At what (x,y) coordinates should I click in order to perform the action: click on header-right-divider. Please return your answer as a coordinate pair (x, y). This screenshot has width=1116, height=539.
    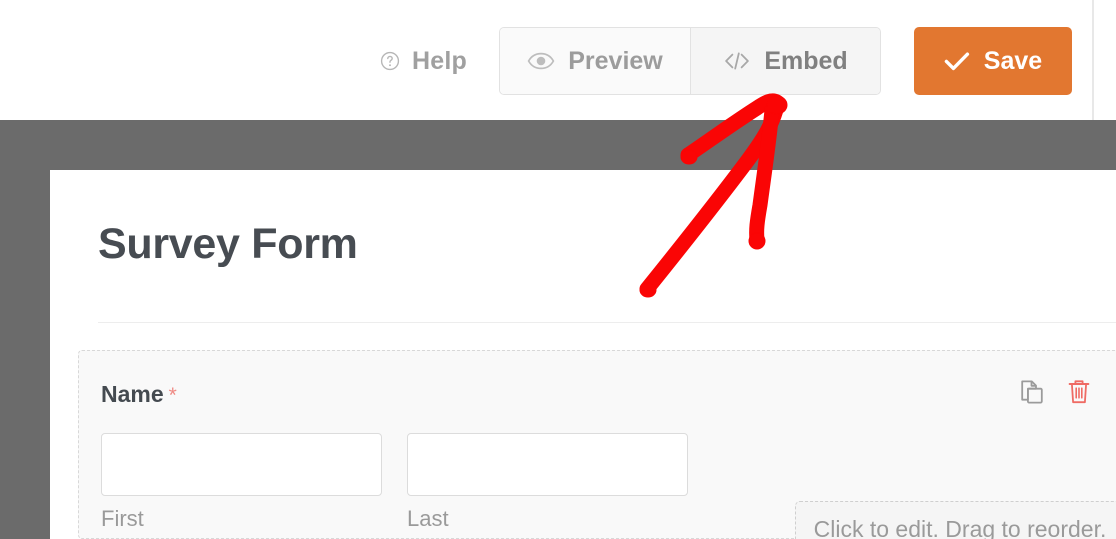
    Looking at the image, I should click on (1093, 60).